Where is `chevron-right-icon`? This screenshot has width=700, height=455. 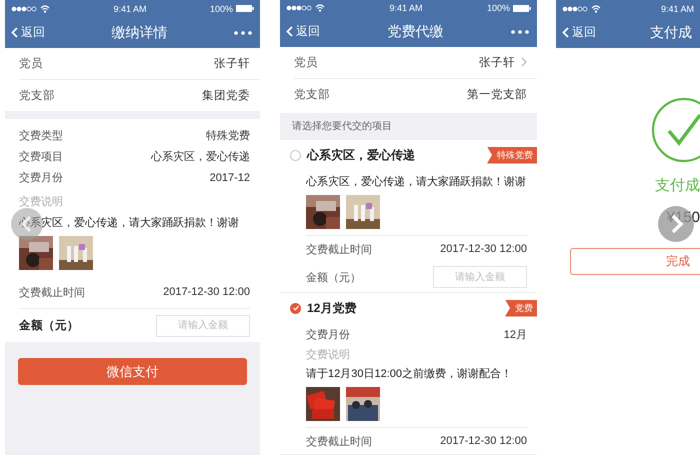 chevron-right-icon is located at coordinates (524, 62).